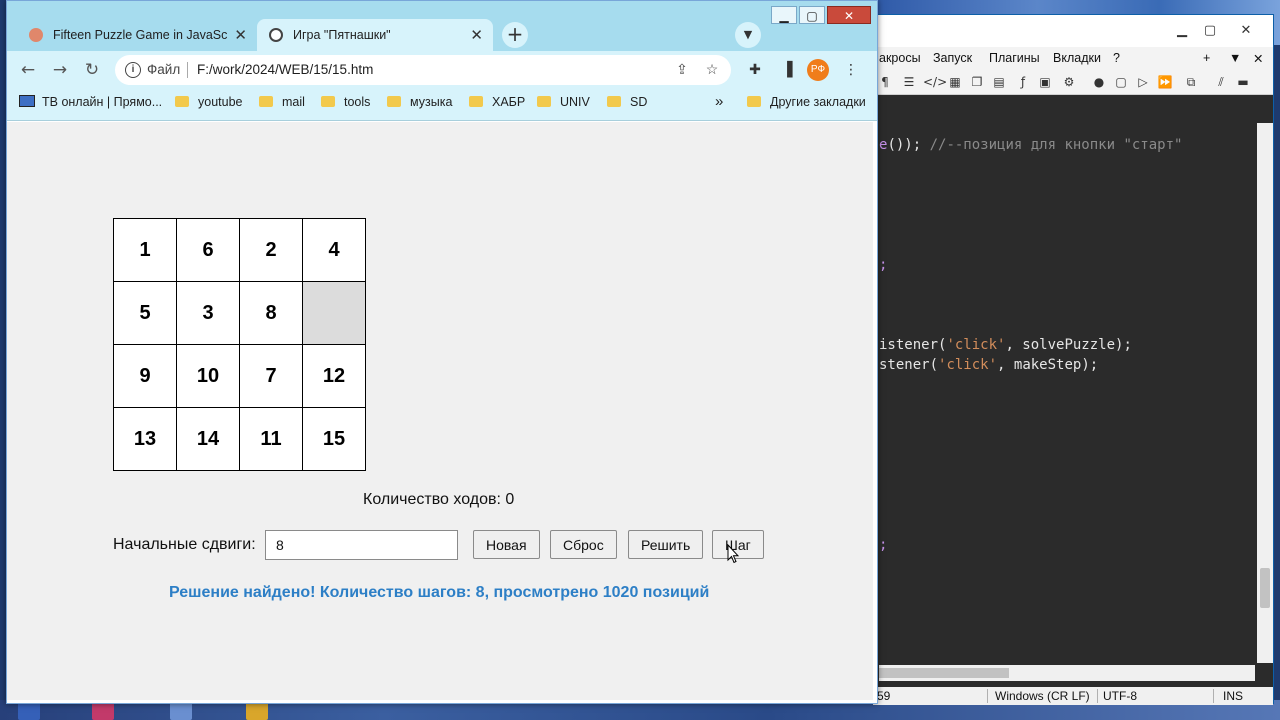 Image resolution: width=1280 pixels, height=720 pixels. I want to click on bookmark-label: youtube, so click(220, 102).